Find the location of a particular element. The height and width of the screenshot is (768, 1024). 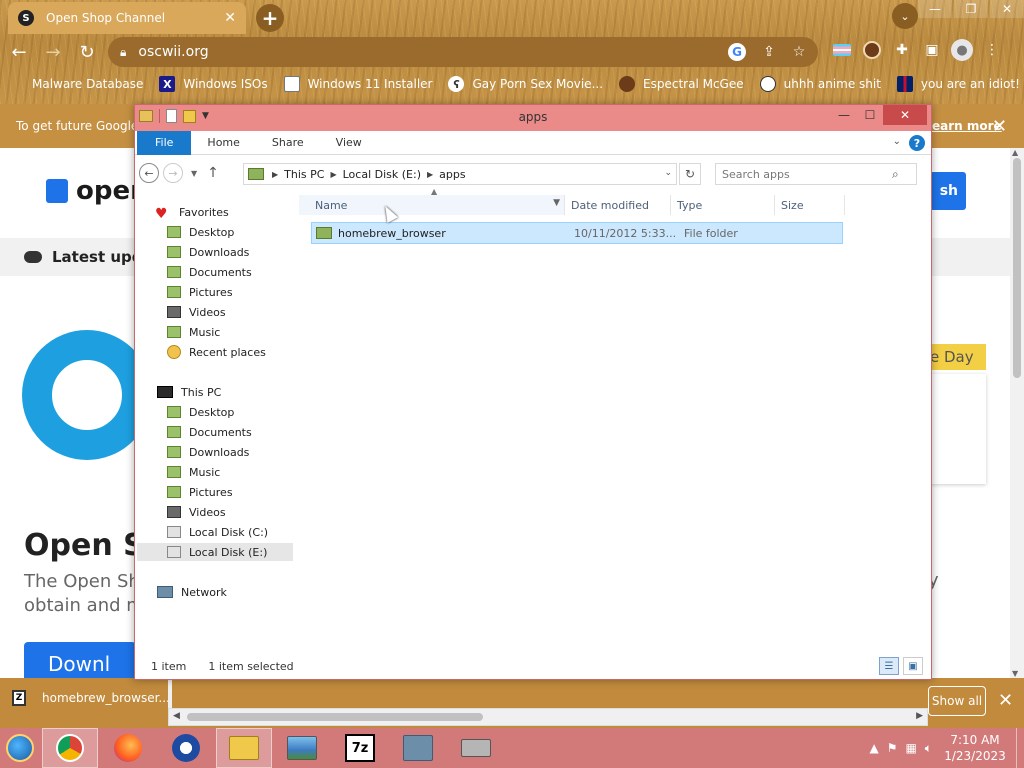

address-bar: 🔒︎ oscwii.org G ⇪ ☆ is located at coordinates (463, 52).